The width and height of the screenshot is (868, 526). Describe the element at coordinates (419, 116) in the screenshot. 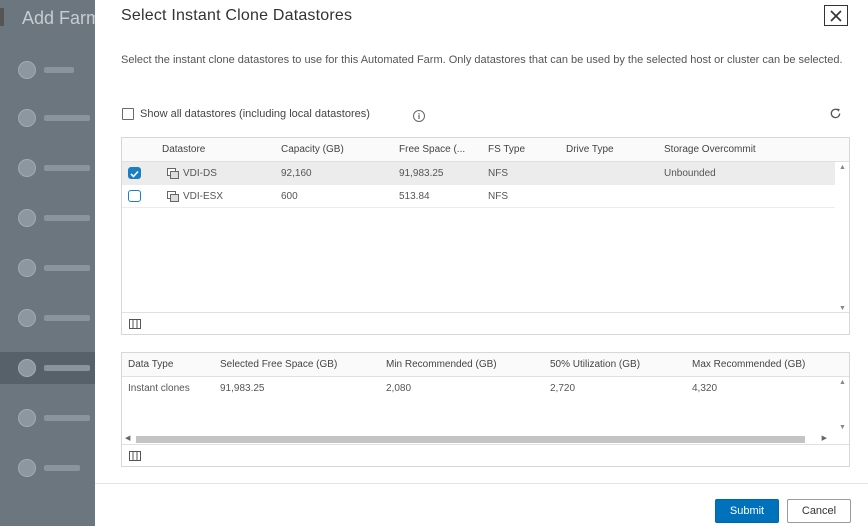

I see `info-icon: i` at that location.